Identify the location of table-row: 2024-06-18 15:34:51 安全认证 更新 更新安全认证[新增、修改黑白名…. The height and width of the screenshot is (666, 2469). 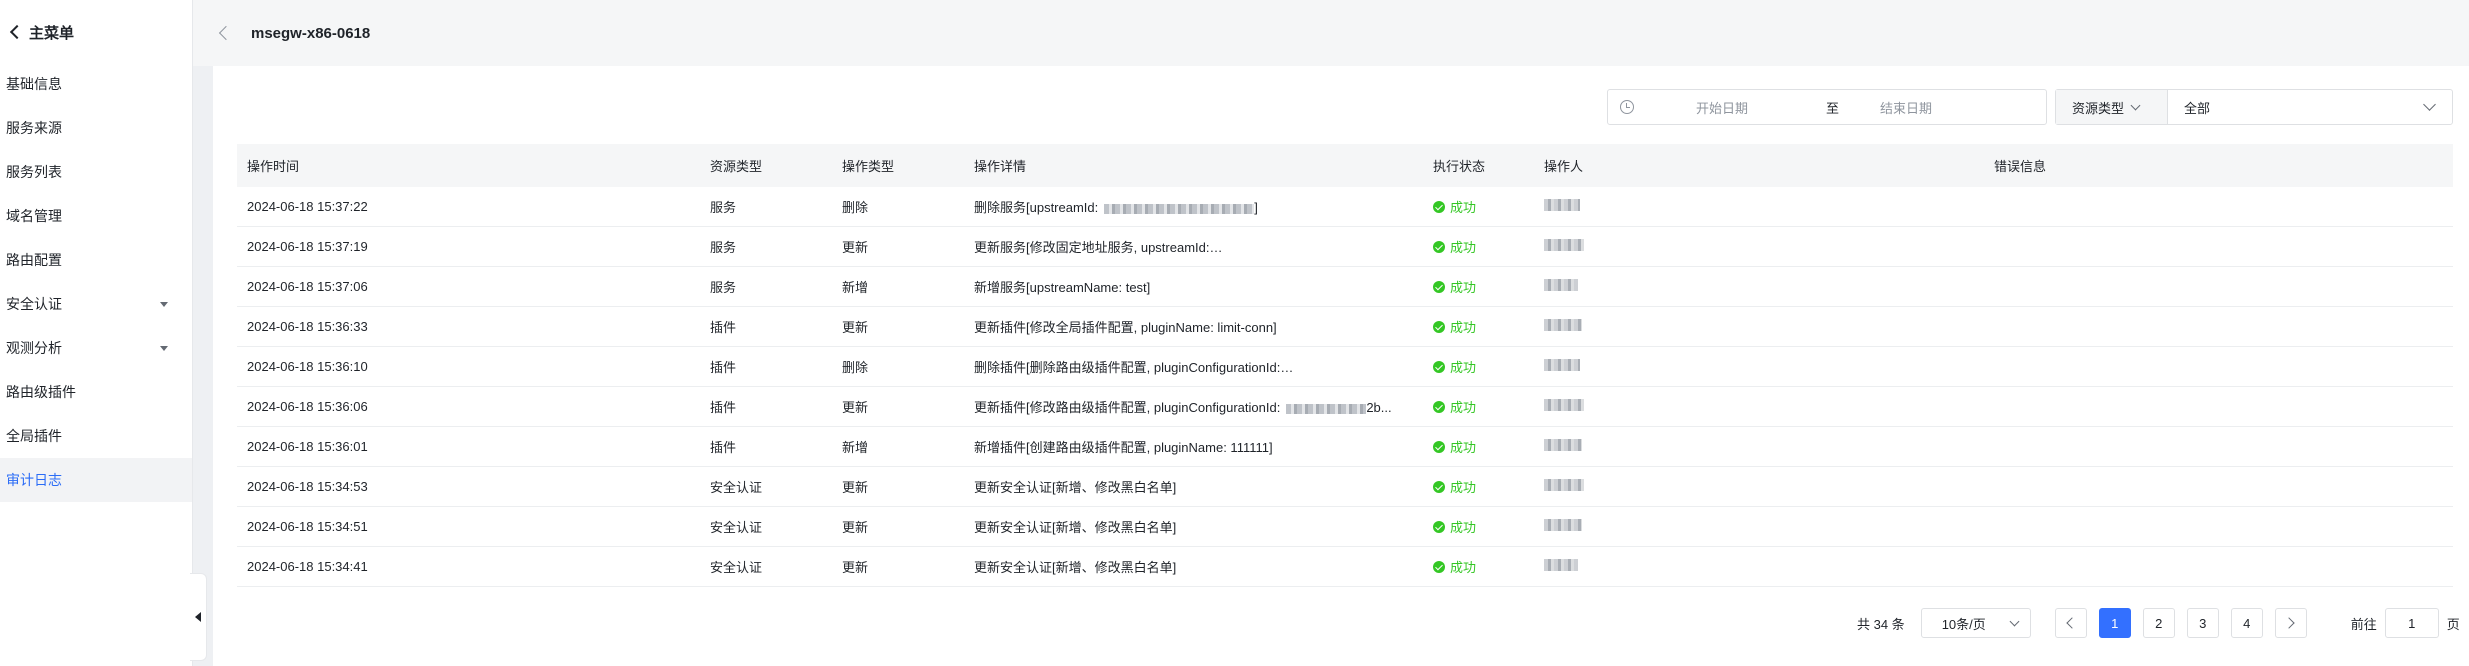
(1345, 527).